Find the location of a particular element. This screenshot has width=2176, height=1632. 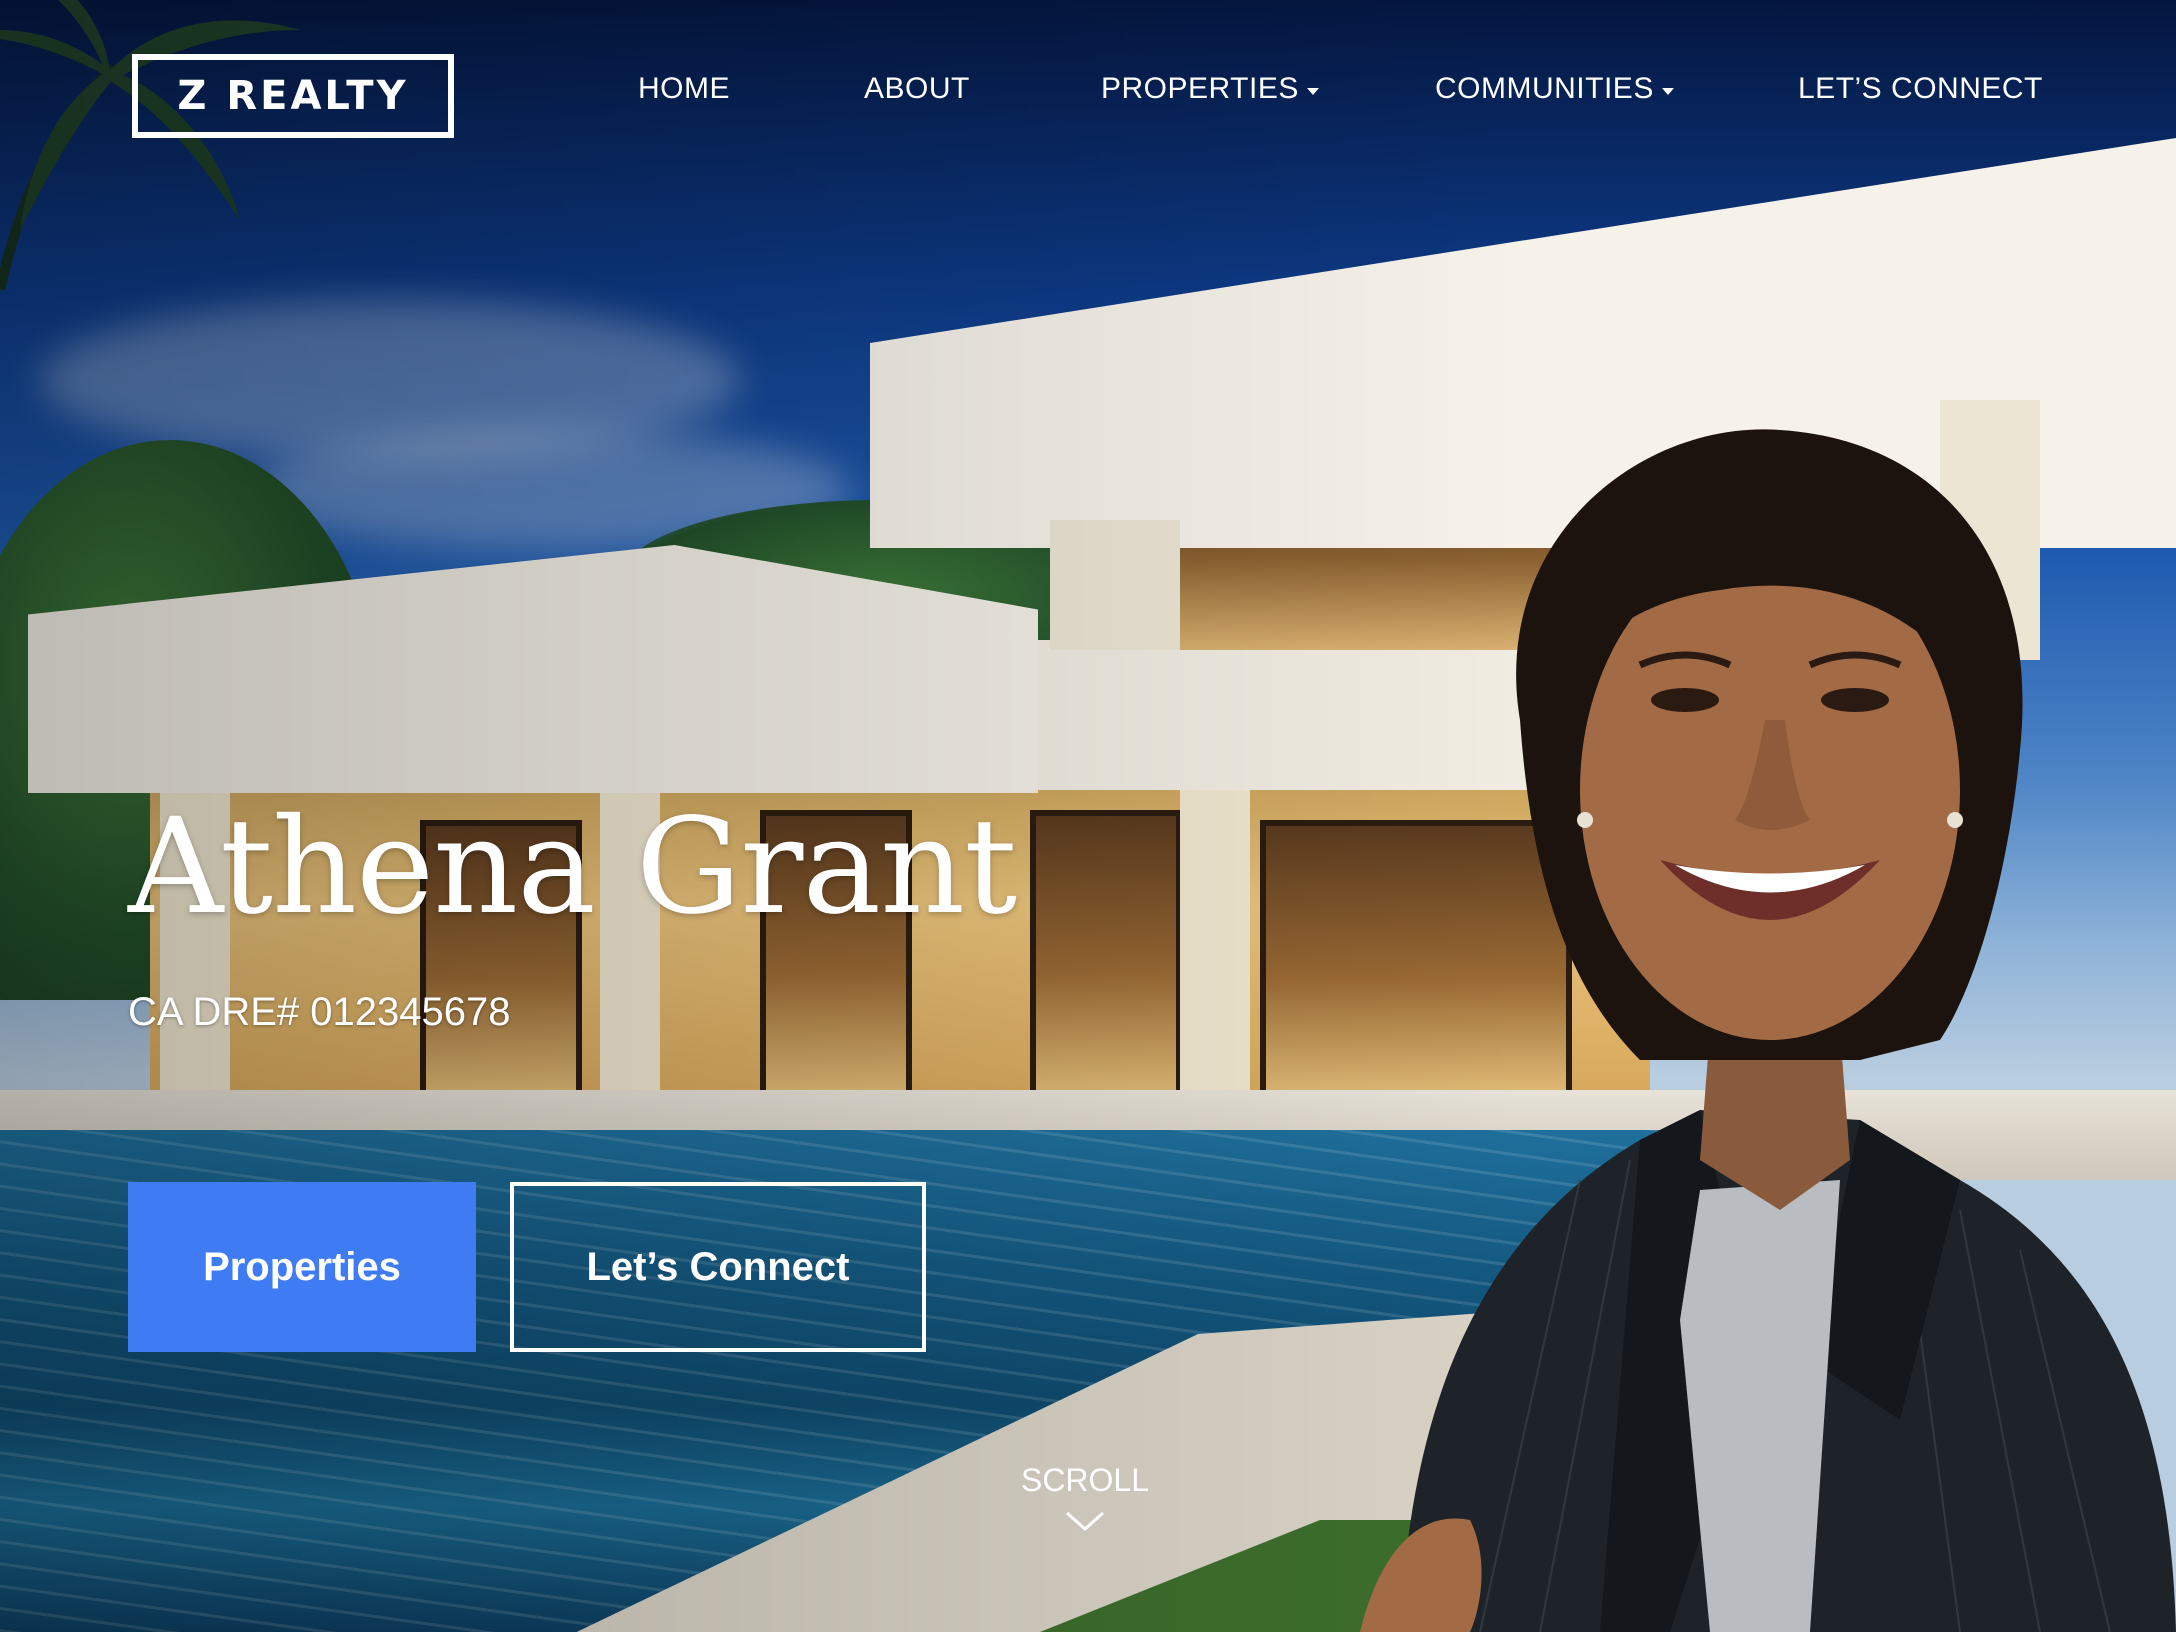

nav-item-properties: PROPERTIES is located at coordinates (1210, 89).